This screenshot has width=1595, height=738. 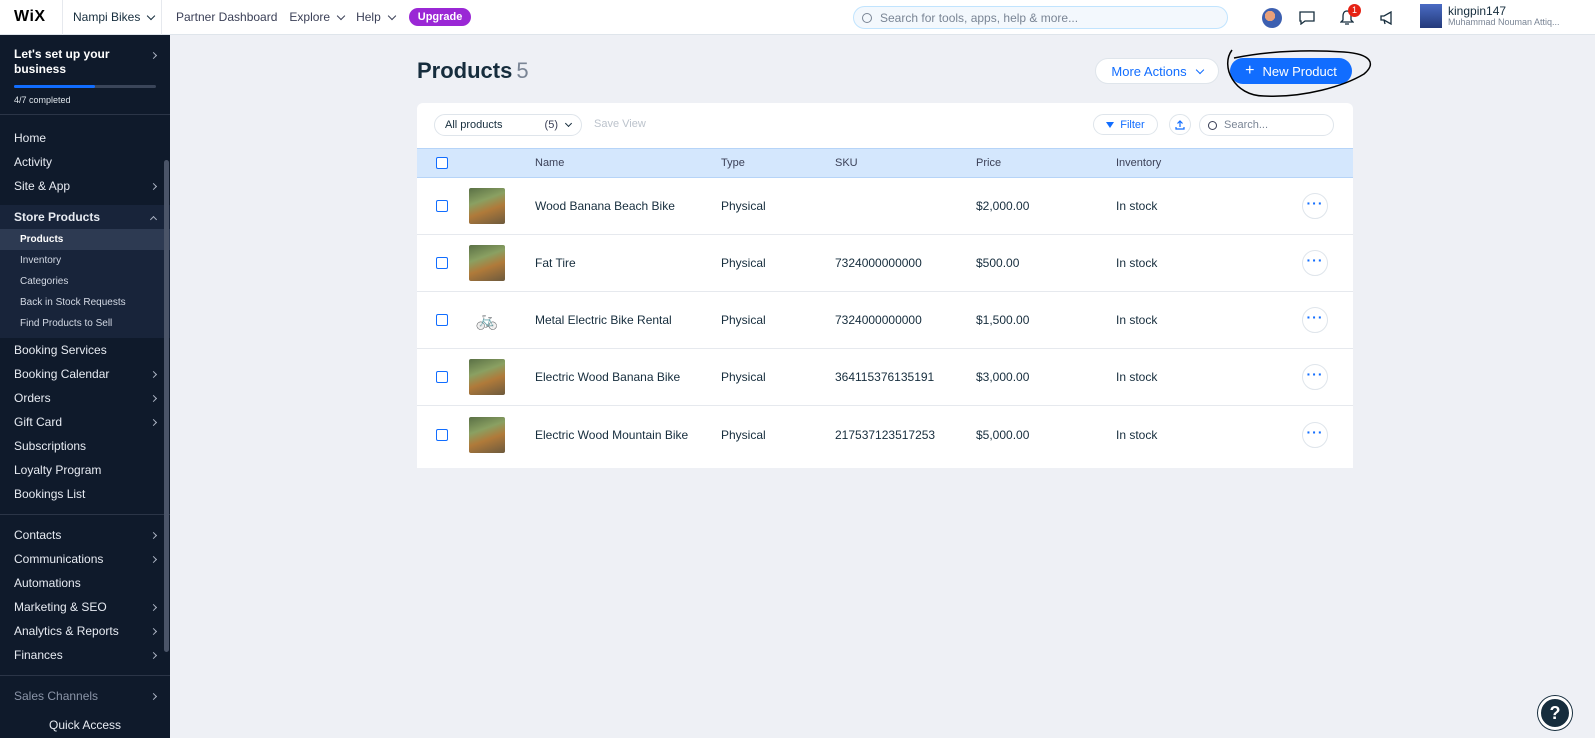 What do you see at coordinates (85, 559) in the screenshot?
I see `sidebar-item-communications: Communications` at bounding box center [85, 559].